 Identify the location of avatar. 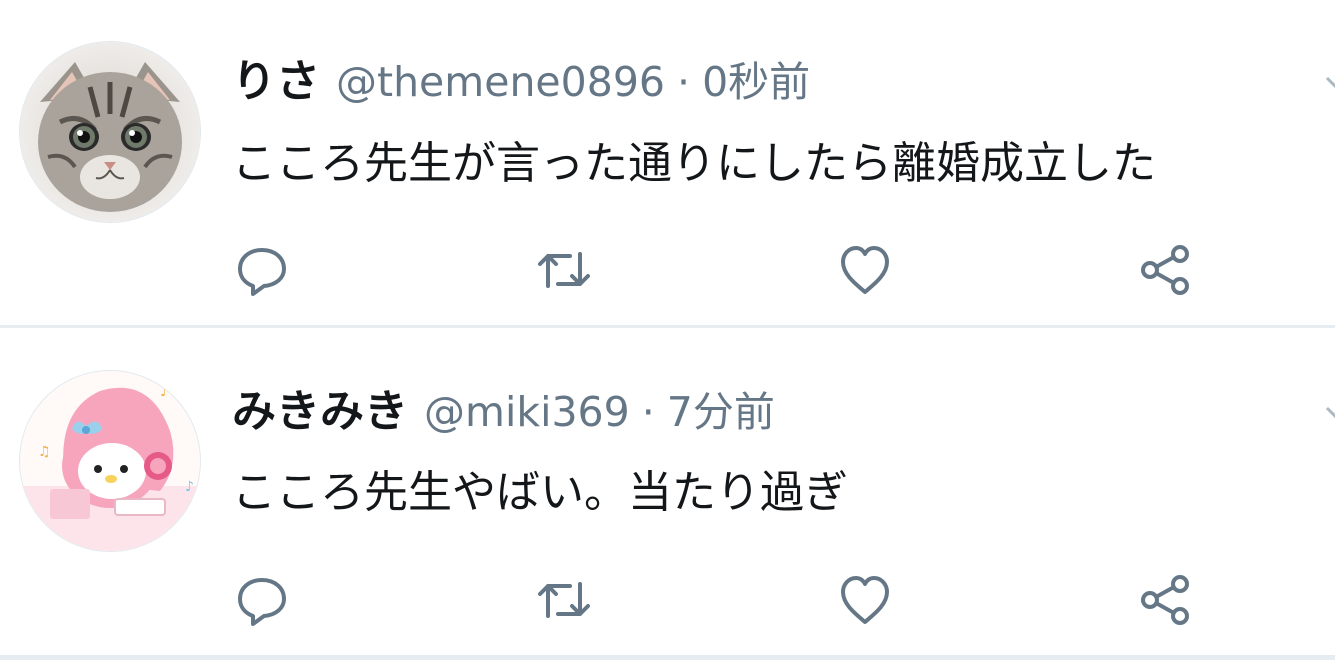
(110, 132).